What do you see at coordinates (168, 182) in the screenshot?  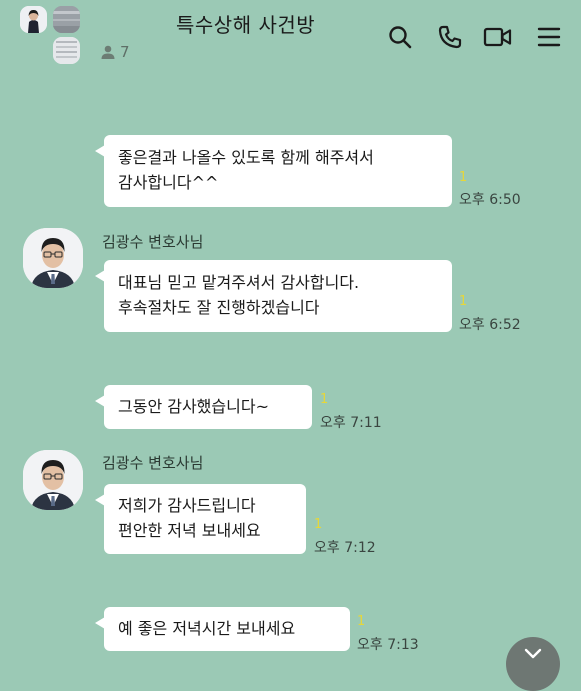 I see `message-line: 감사합니다^^` at bounding box center [168, 182].